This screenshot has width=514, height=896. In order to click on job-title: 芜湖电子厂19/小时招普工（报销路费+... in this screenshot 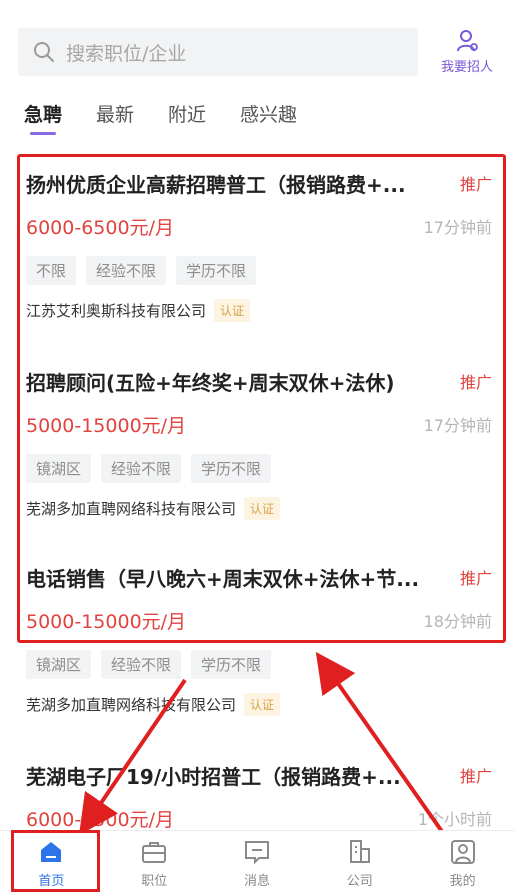, I will do `click(213, 776)`.